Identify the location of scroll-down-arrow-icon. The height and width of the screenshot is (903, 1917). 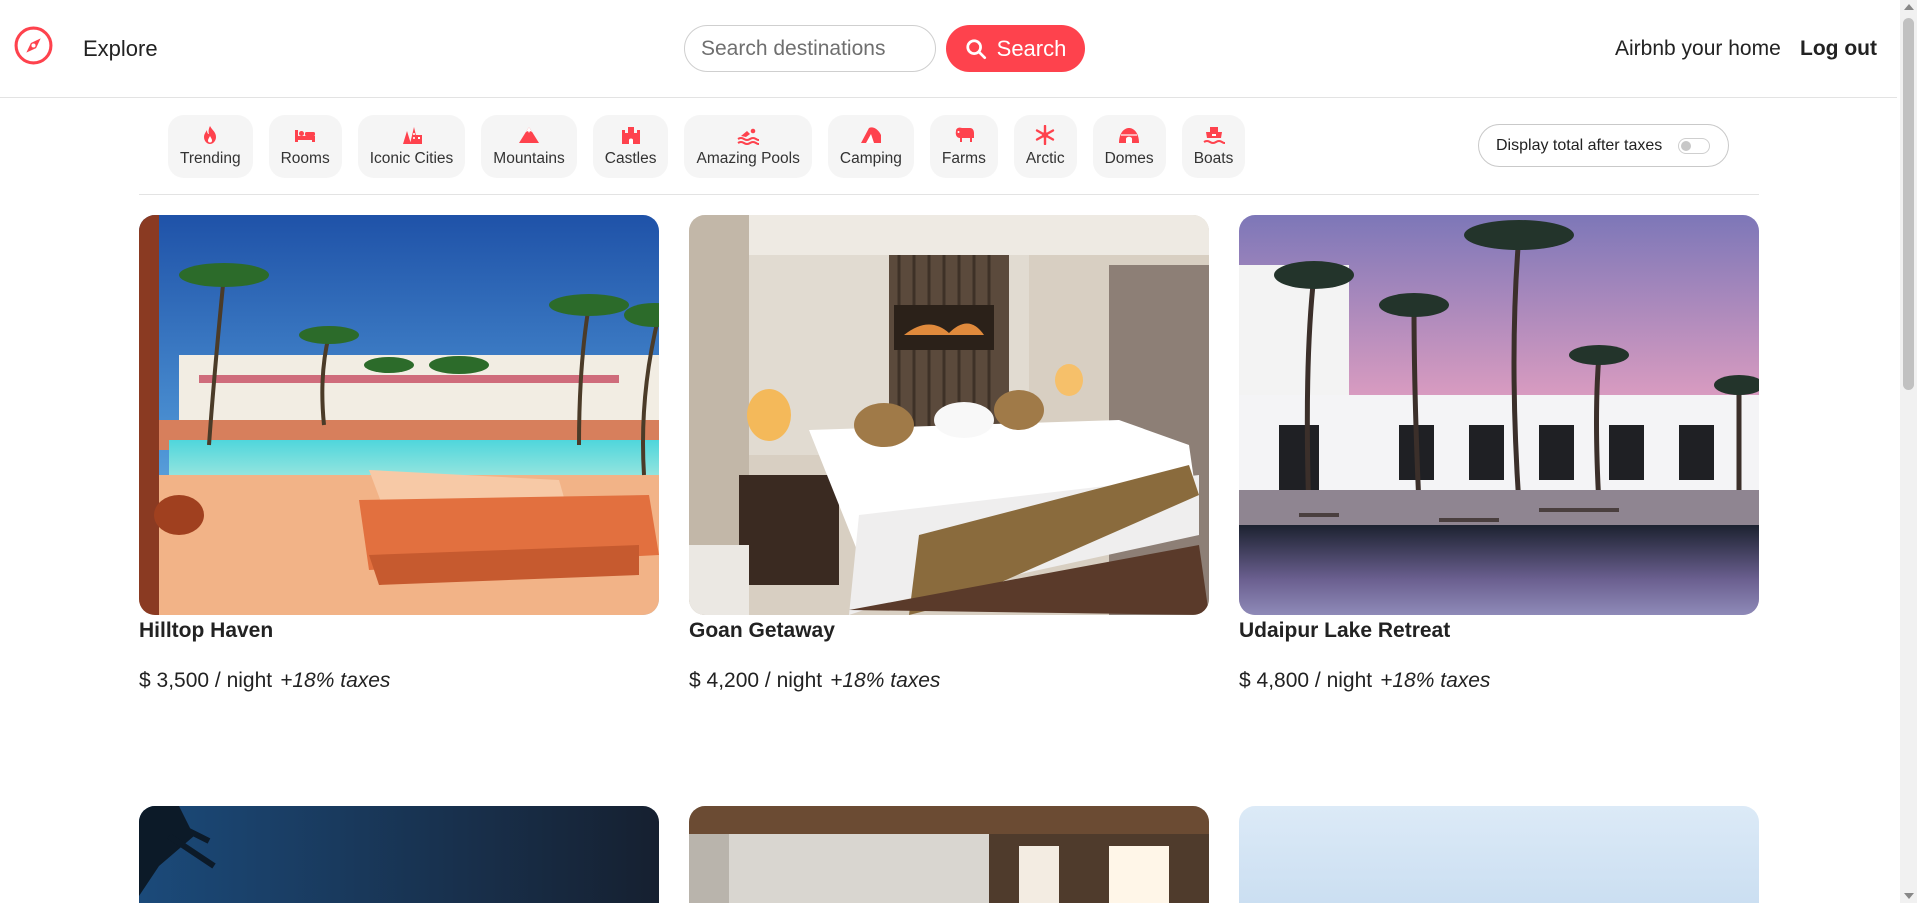
(1909, 896).